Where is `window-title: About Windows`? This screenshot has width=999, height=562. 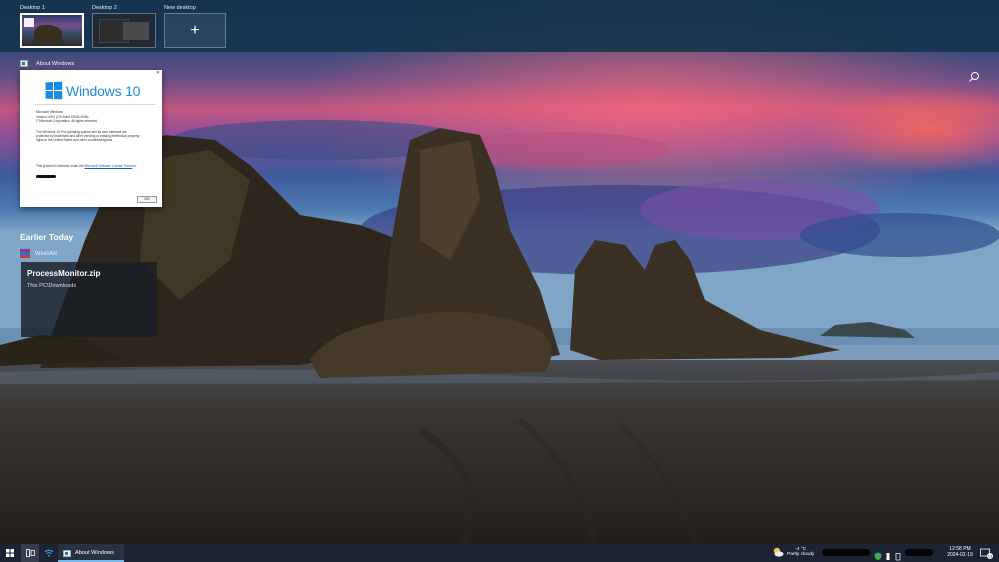 window-title: About Windows is located at coordinates (55, 63).